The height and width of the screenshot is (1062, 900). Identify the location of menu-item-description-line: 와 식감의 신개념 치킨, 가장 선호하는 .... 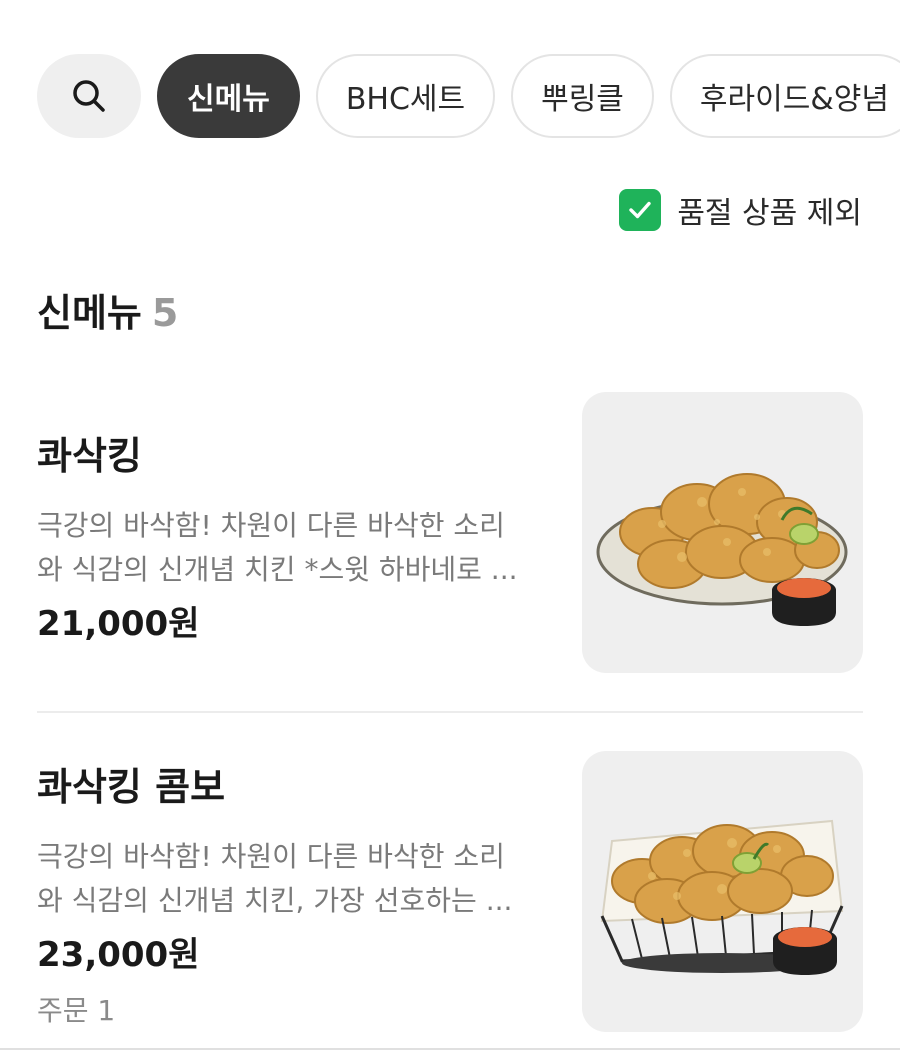
(275, 900).